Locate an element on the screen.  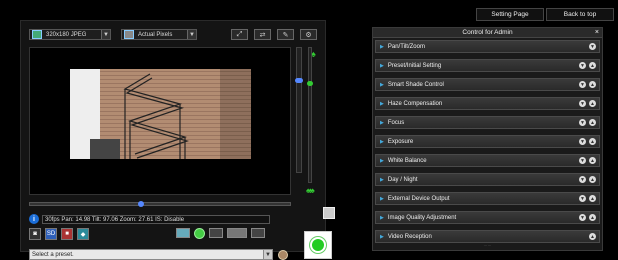
preset-placeholder: Select a preset. is located at coordinates (53, 254).